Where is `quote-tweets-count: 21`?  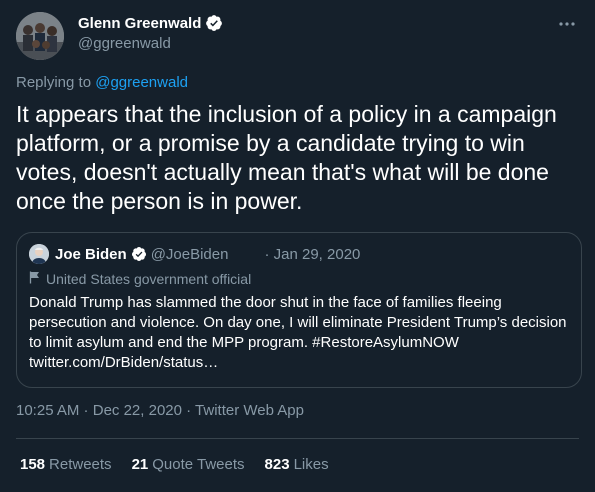 quote-tweets-count: 21 is located at coordinates (140, 464).